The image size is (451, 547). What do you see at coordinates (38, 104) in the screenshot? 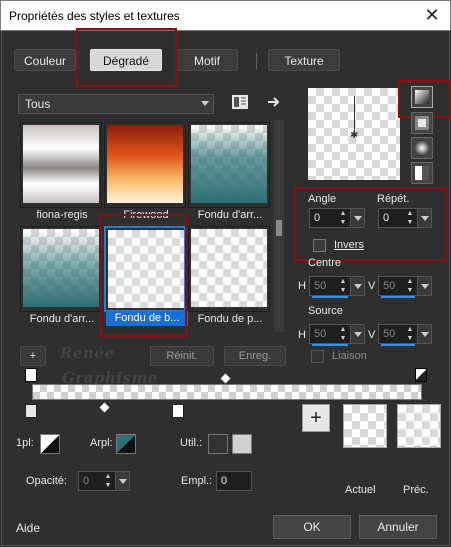
I see `filter-value: Tous` at bounding box center [38, 104].